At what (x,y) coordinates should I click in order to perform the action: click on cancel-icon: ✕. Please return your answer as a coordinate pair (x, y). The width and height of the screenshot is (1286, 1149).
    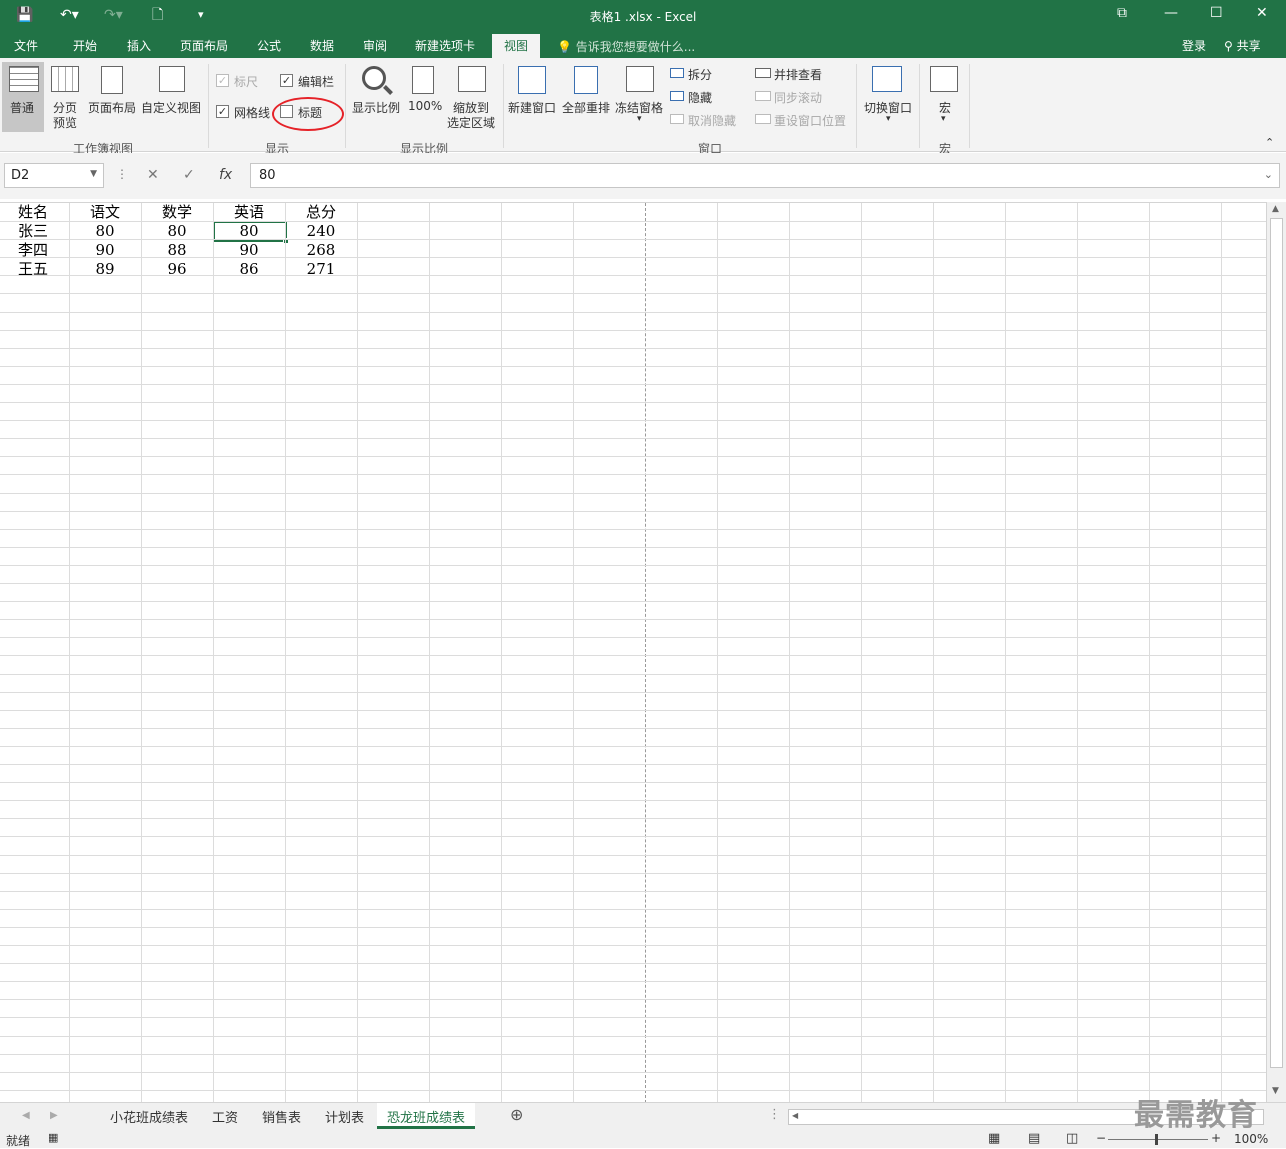
    Looking at the image, I should click on (153, 175).